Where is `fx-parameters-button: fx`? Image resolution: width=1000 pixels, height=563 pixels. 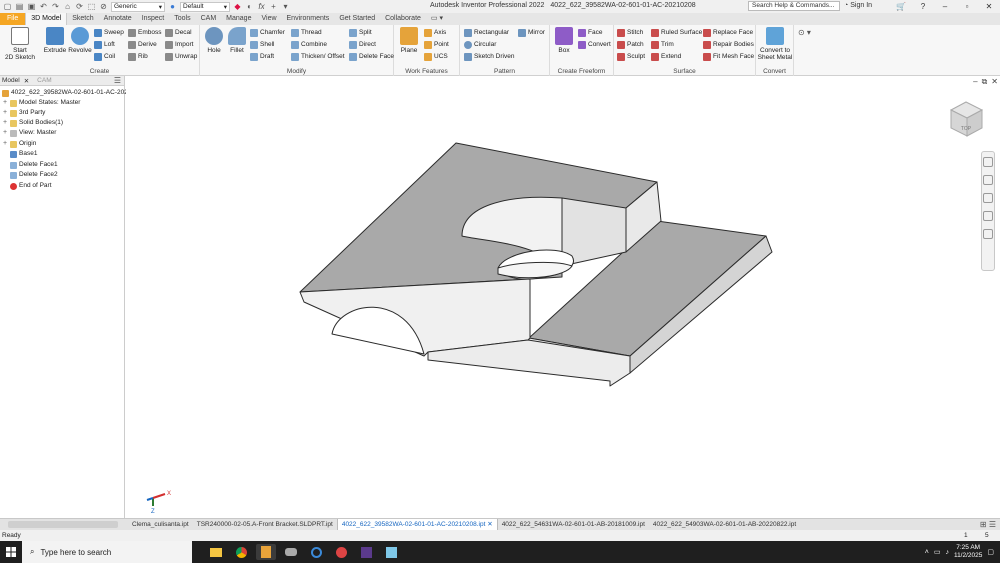
fx-parameters-button: fx is located at coordinates (261, 6).